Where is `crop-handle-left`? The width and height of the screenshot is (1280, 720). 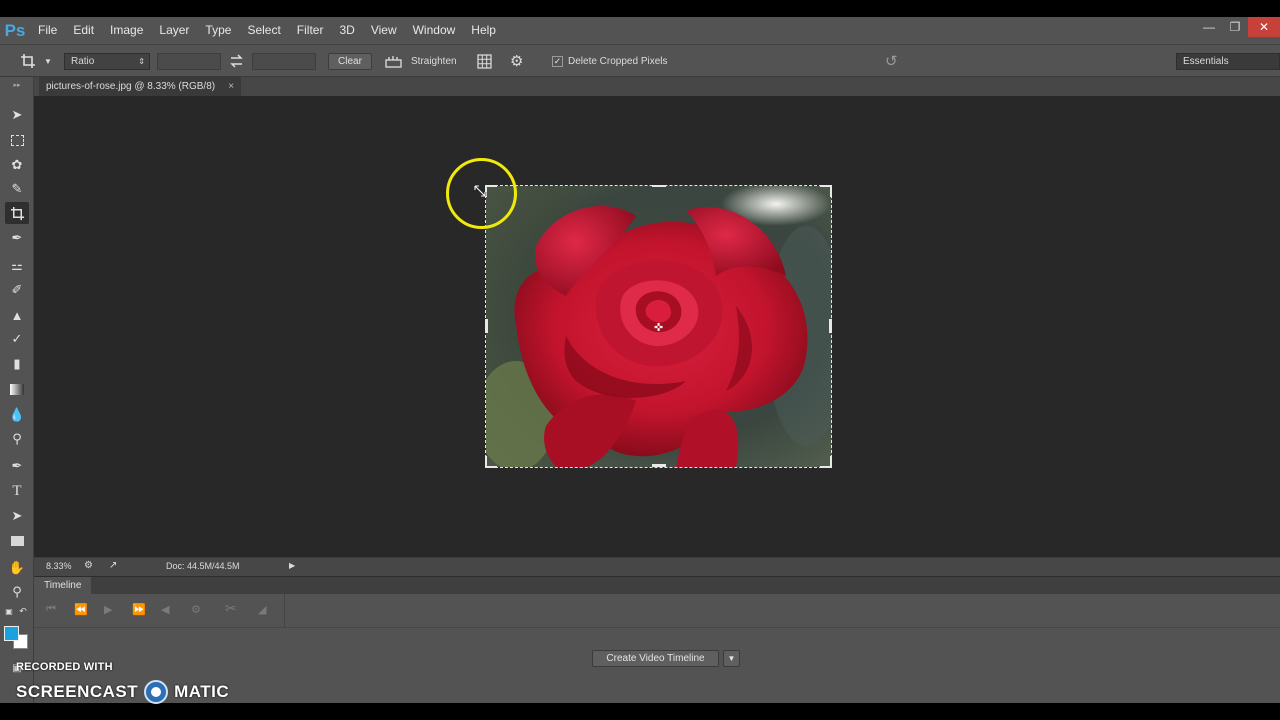
crop-handle-left is located at coordinates (486, 326).